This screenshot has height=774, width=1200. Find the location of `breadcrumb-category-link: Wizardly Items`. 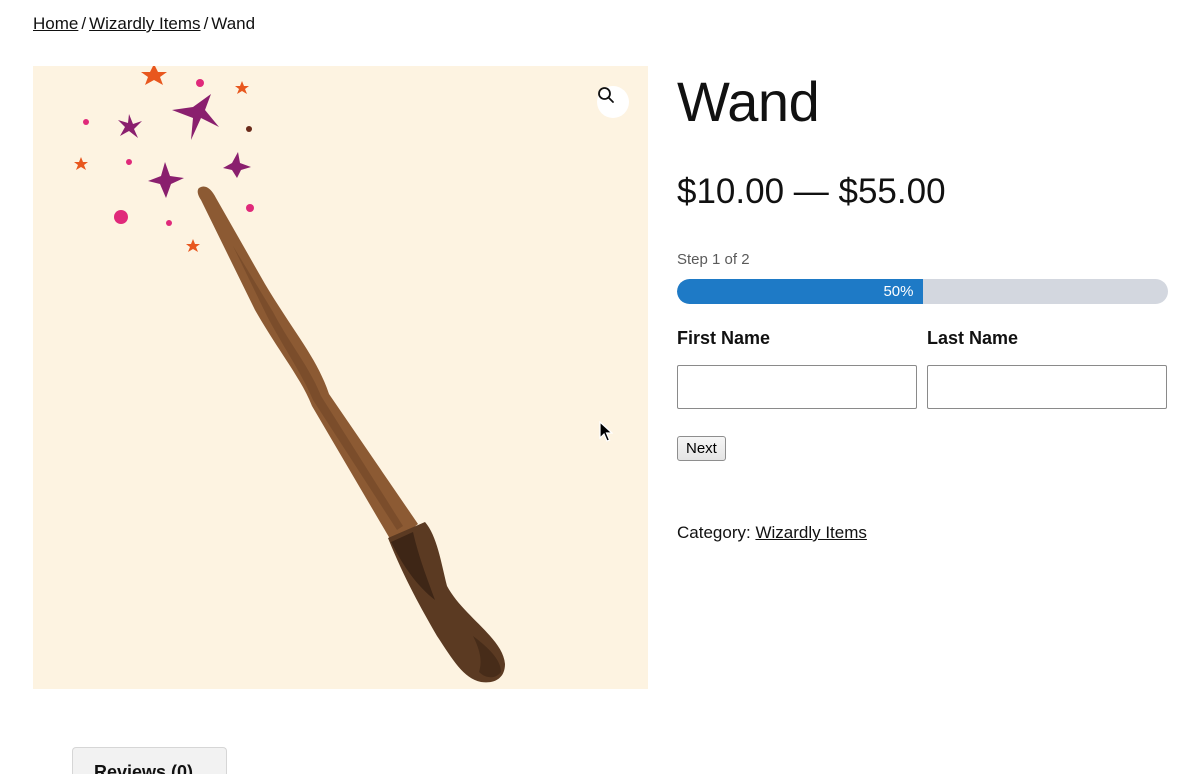

breadcrumb-category-link: Wizardly Items is located at coordinates (144, 23).